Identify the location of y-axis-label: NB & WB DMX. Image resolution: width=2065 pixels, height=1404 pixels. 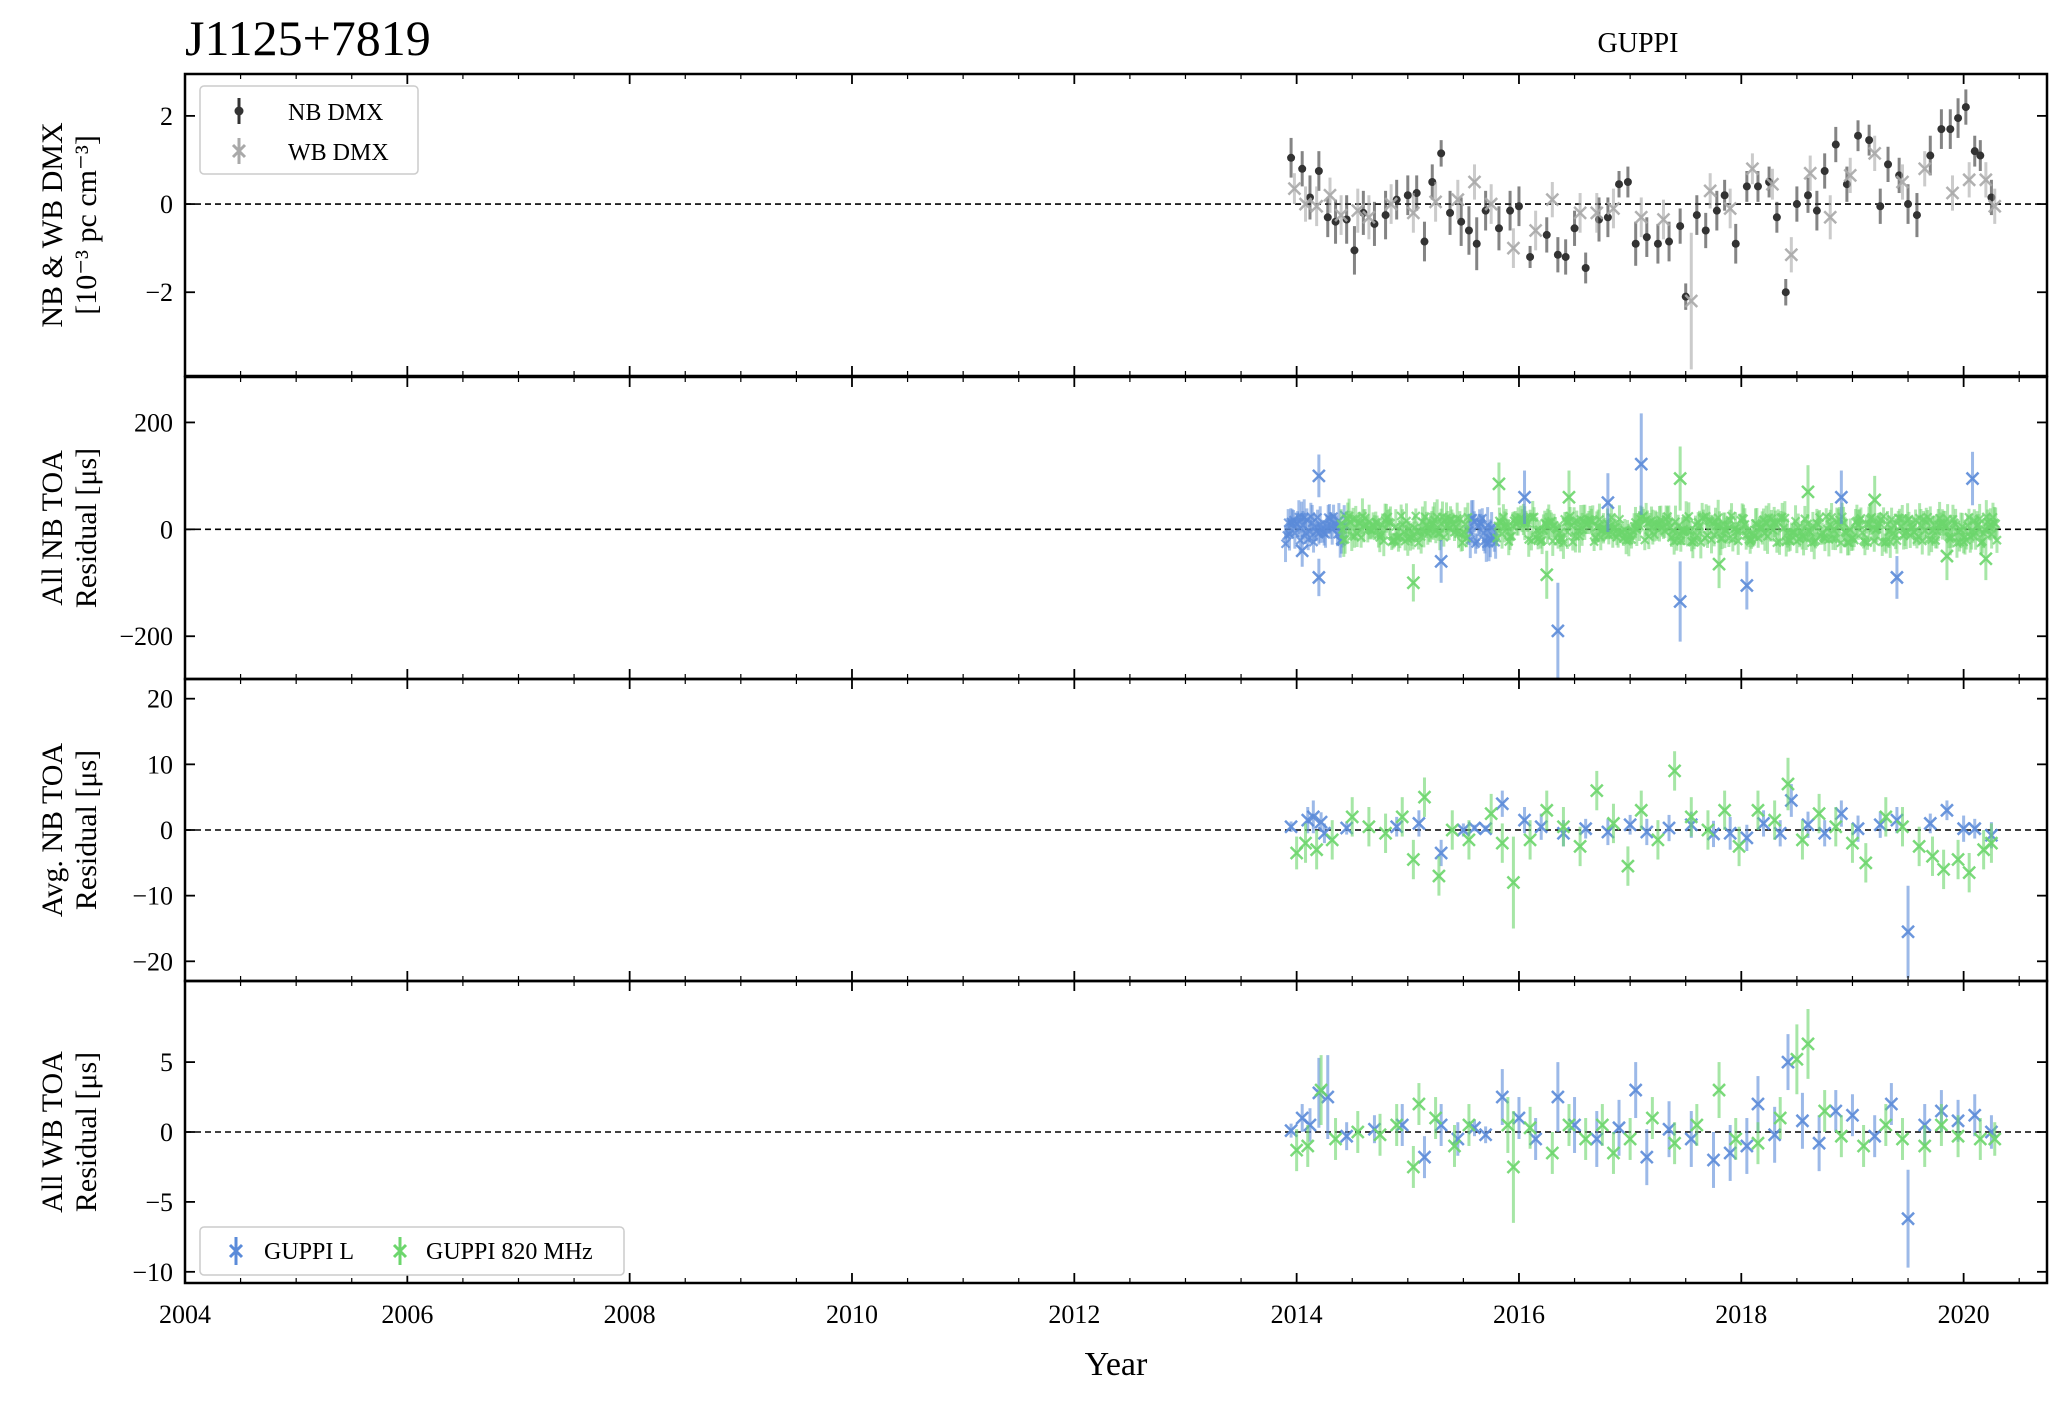
(52, 225).